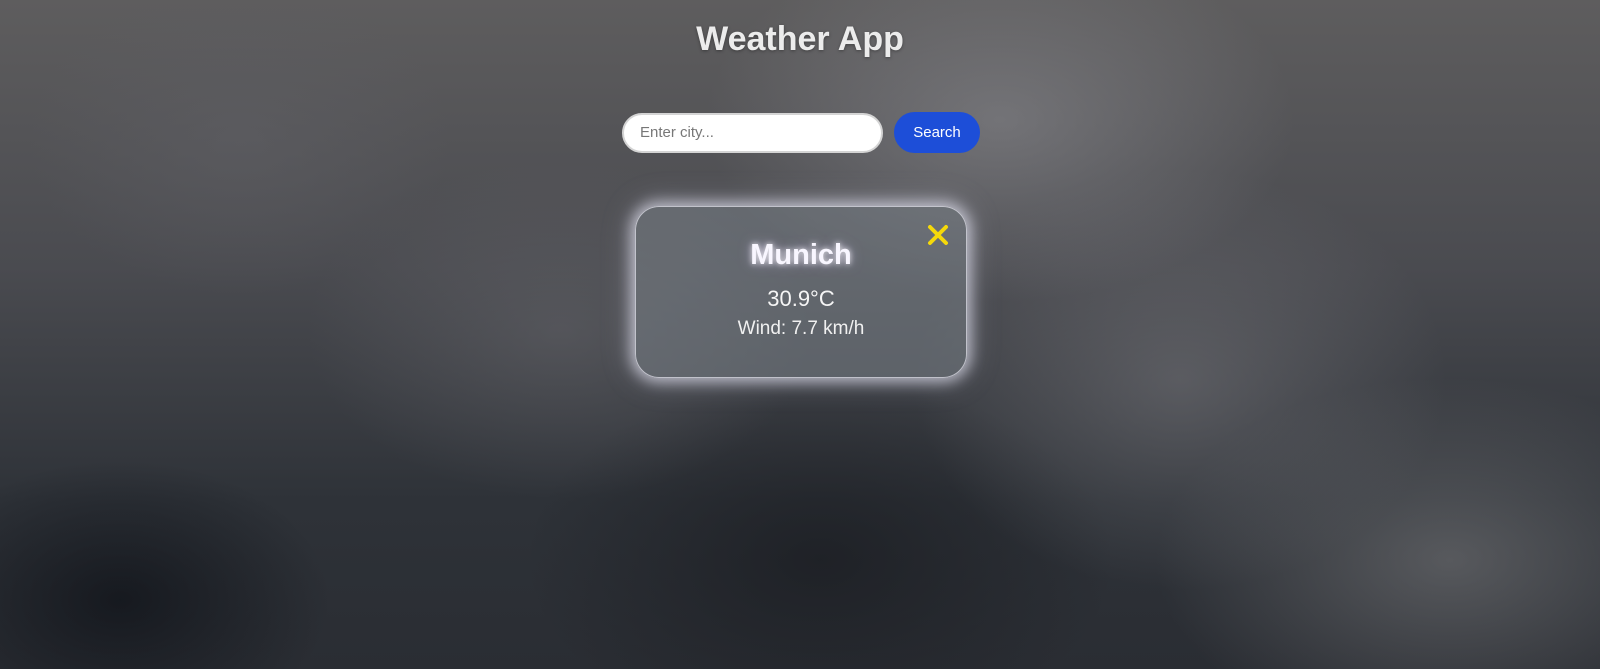  I want to click on city-search-input, so click(752, 132).